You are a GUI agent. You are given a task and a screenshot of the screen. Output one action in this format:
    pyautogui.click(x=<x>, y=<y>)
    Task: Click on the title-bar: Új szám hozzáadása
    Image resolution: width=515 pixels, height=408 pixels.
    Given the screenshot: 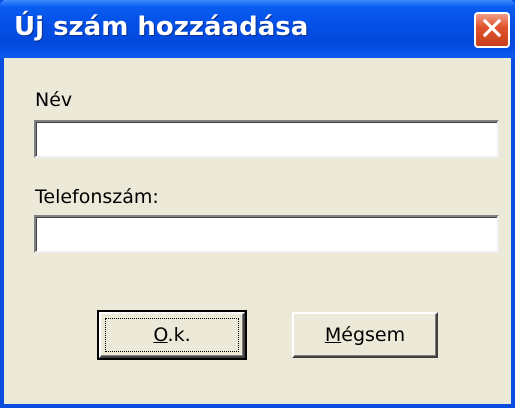 What is the action you would take?
    pyautogui.click(x=257, y=29)
    